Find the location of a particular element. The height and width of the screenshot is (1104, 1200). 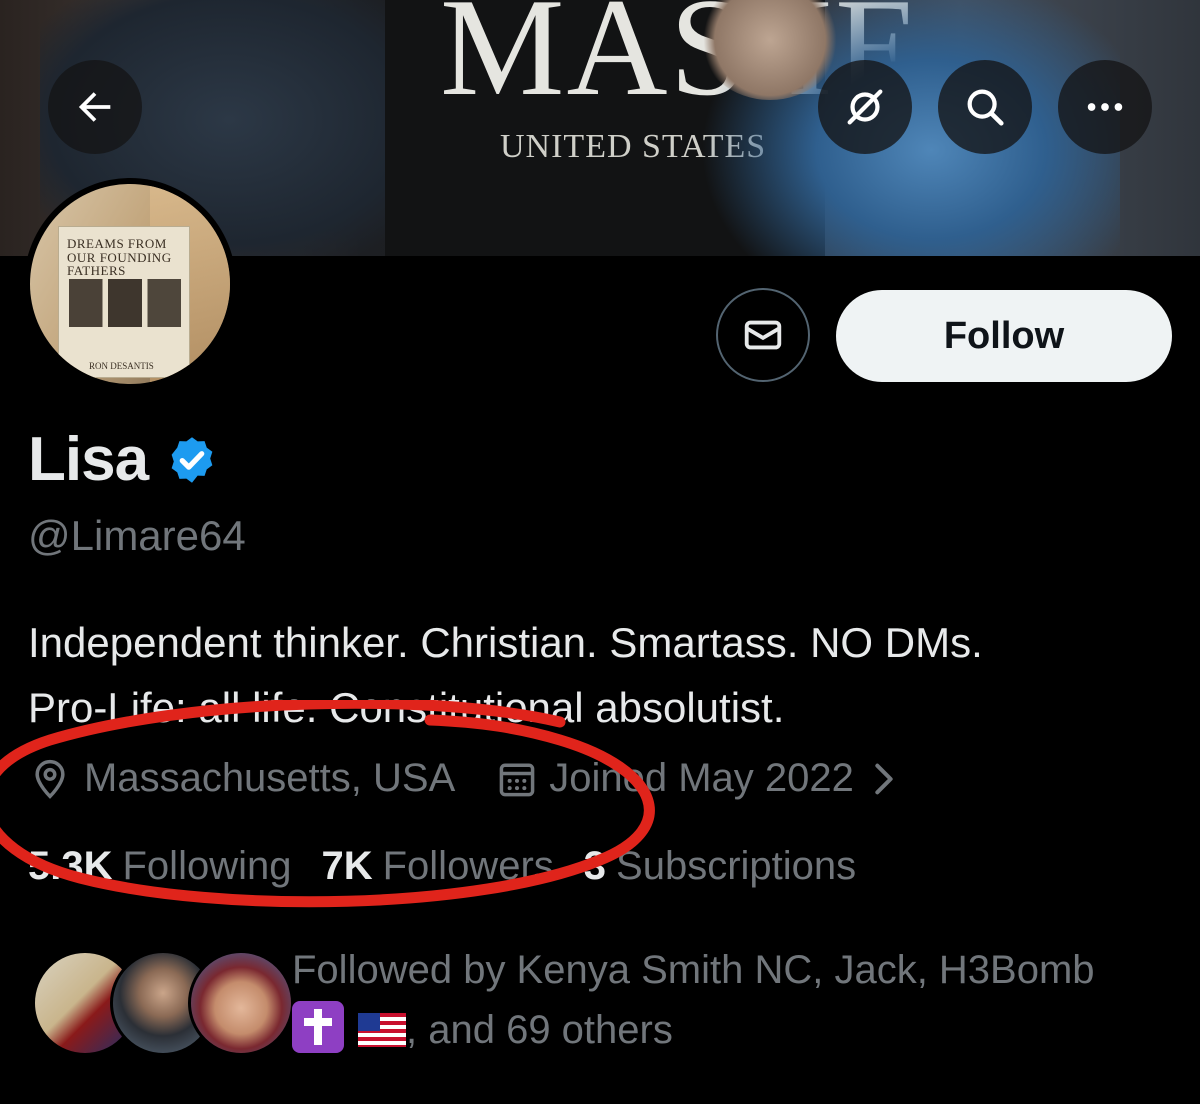

subscriptions-link: 3 Subscriptions is located at coordinates (720, 866).